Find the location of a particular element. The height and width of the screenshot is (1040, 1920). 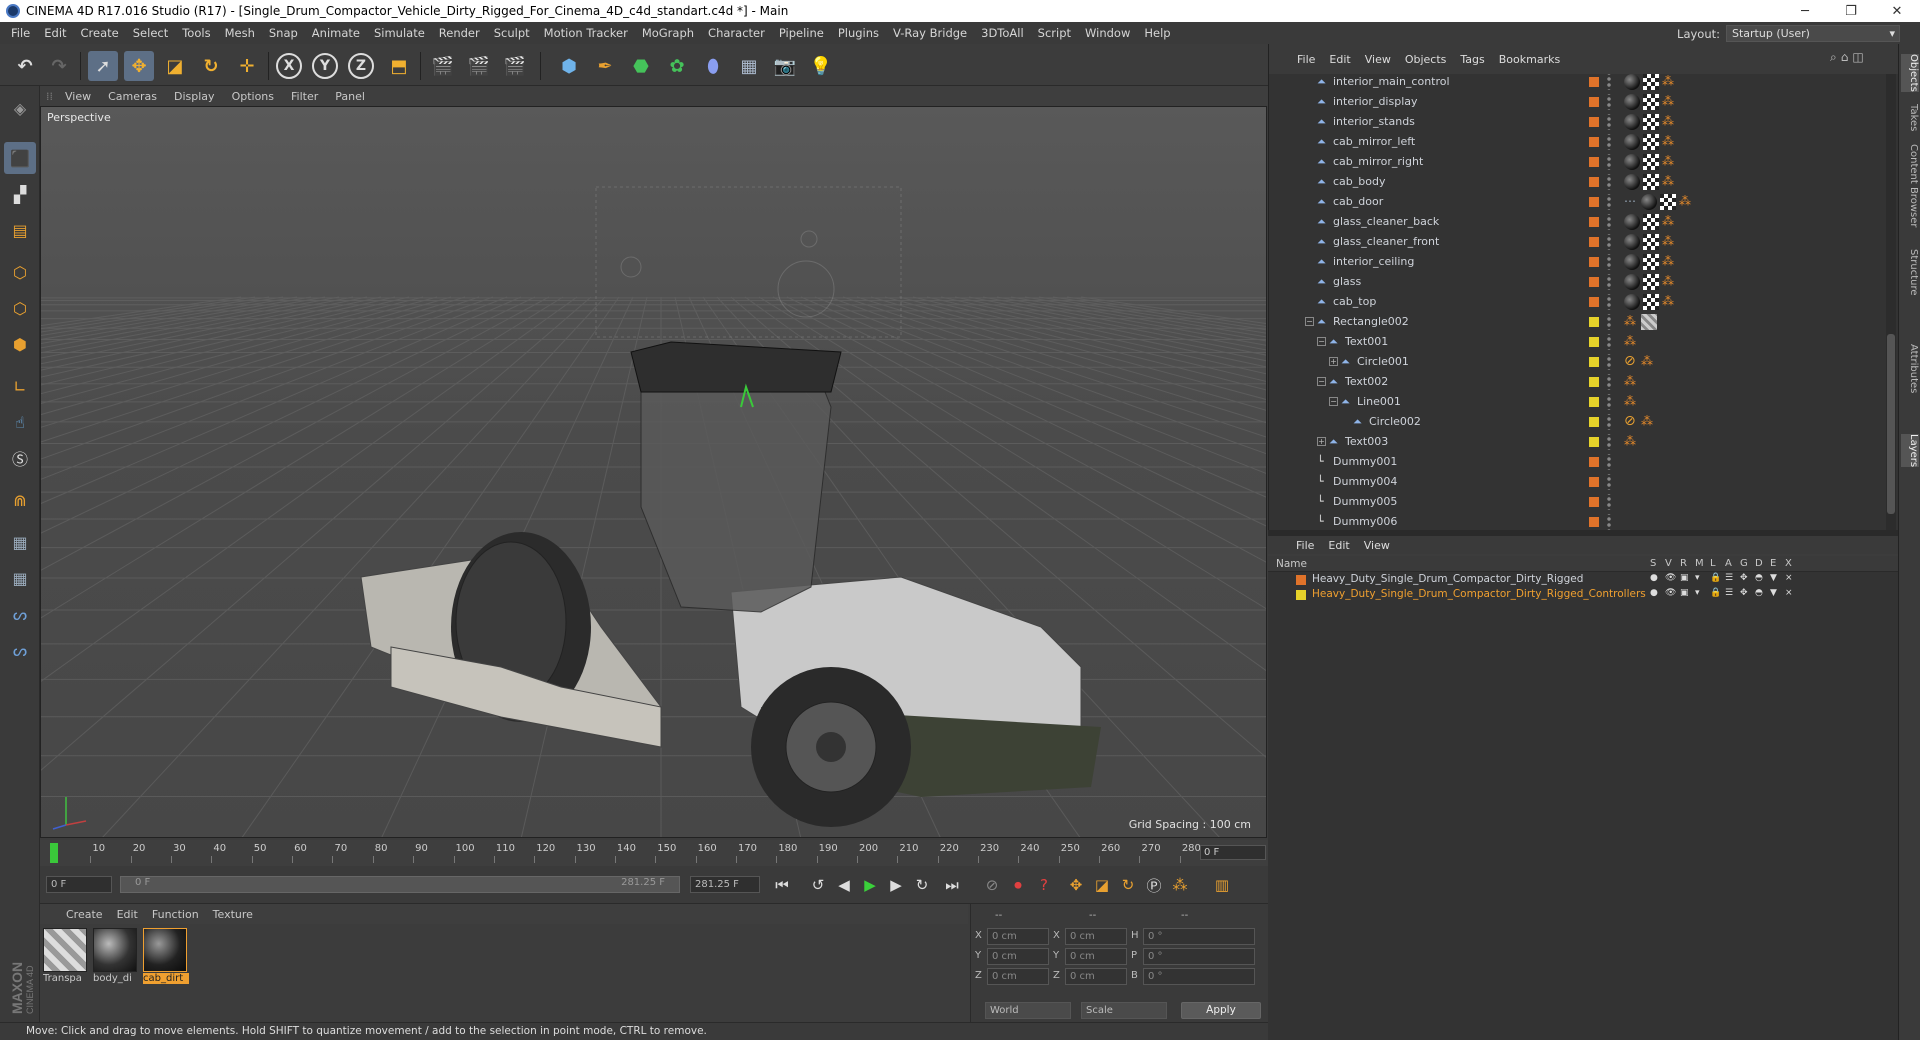

layer-toggle-icon: 🔒 is located at coordinates (1715, 593).